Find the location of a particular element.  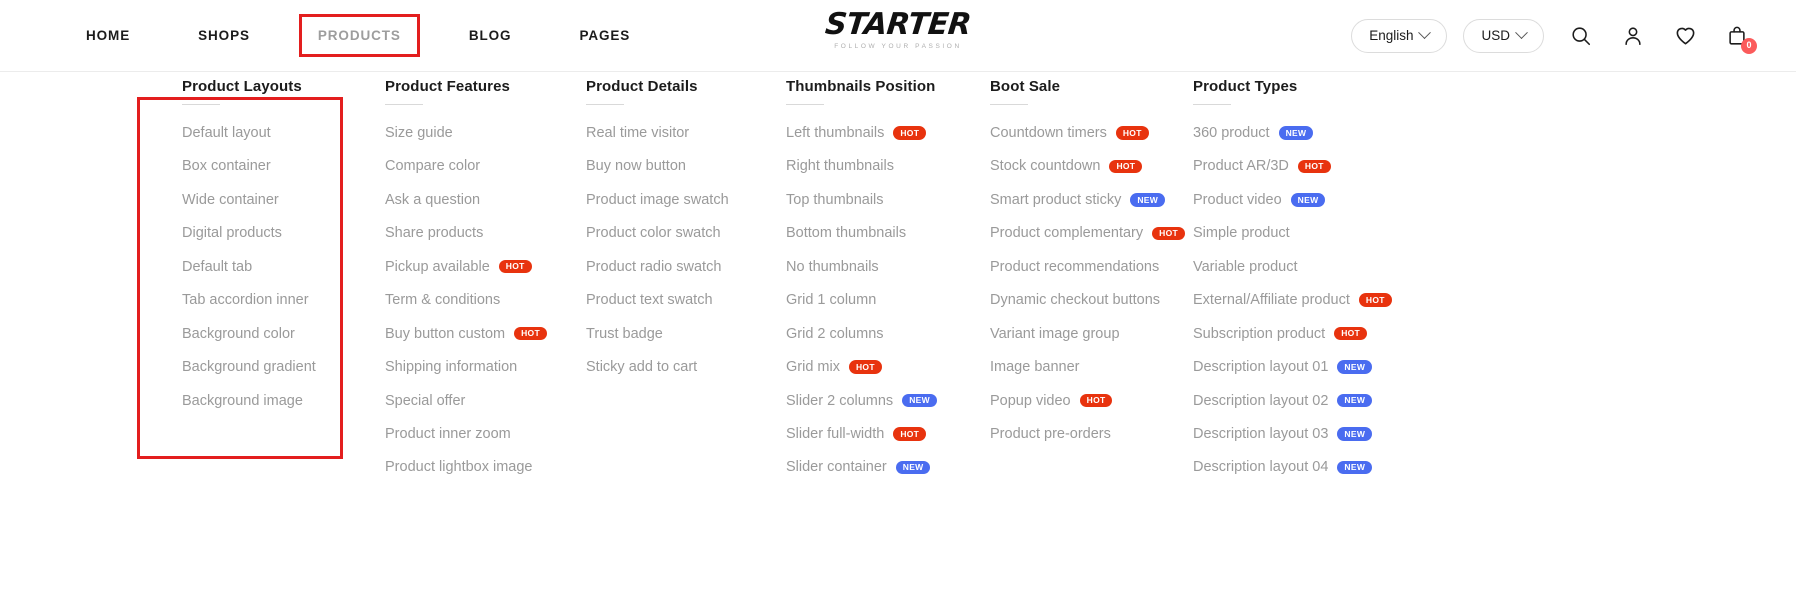

menu-link-label: Product video is located at coordinates (1237, 199).